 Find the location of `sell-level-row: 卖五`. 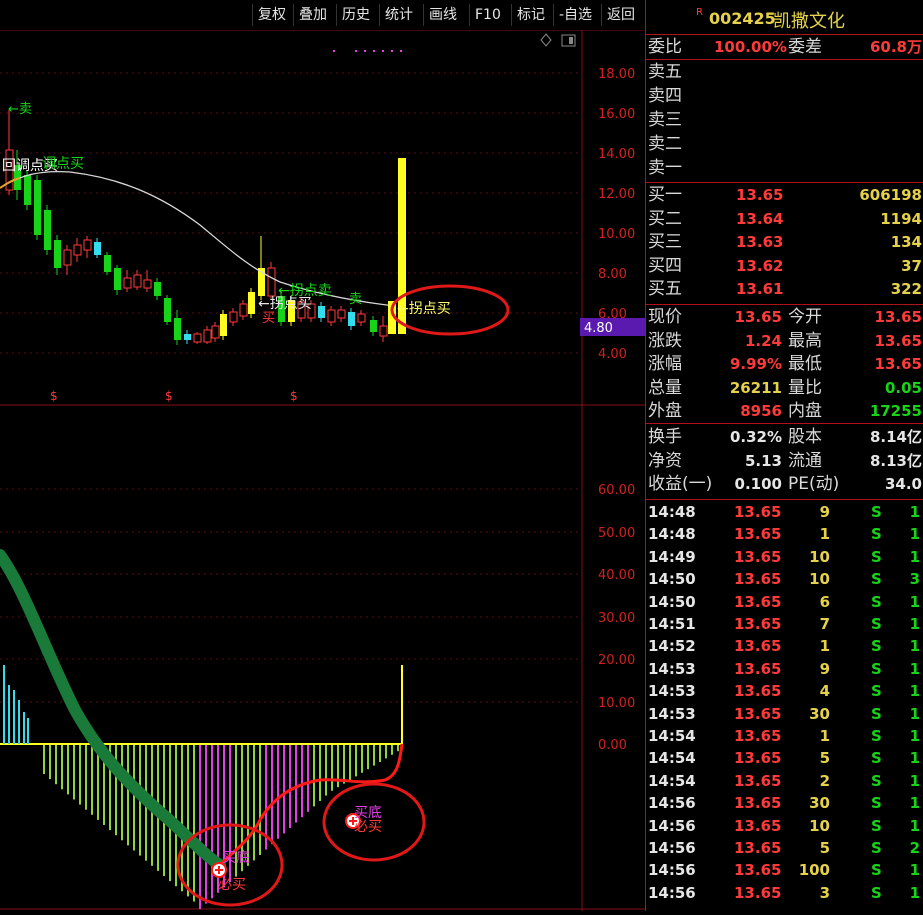

sell-level-row: 卖五 is located at coordinates (784, 72).